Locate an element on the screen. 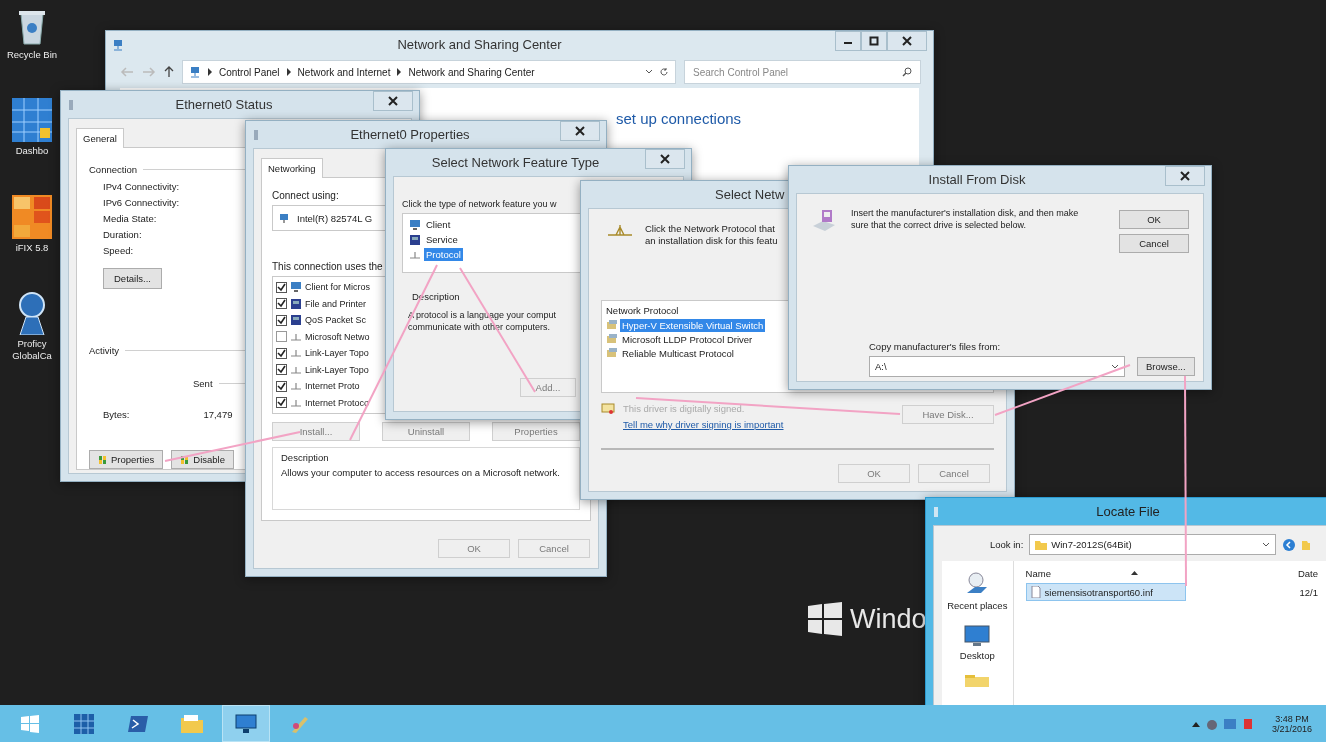 The width and height of the screenshot is (1326, 742). path-combo-box: A:\ is located at coordinates (997, 366).